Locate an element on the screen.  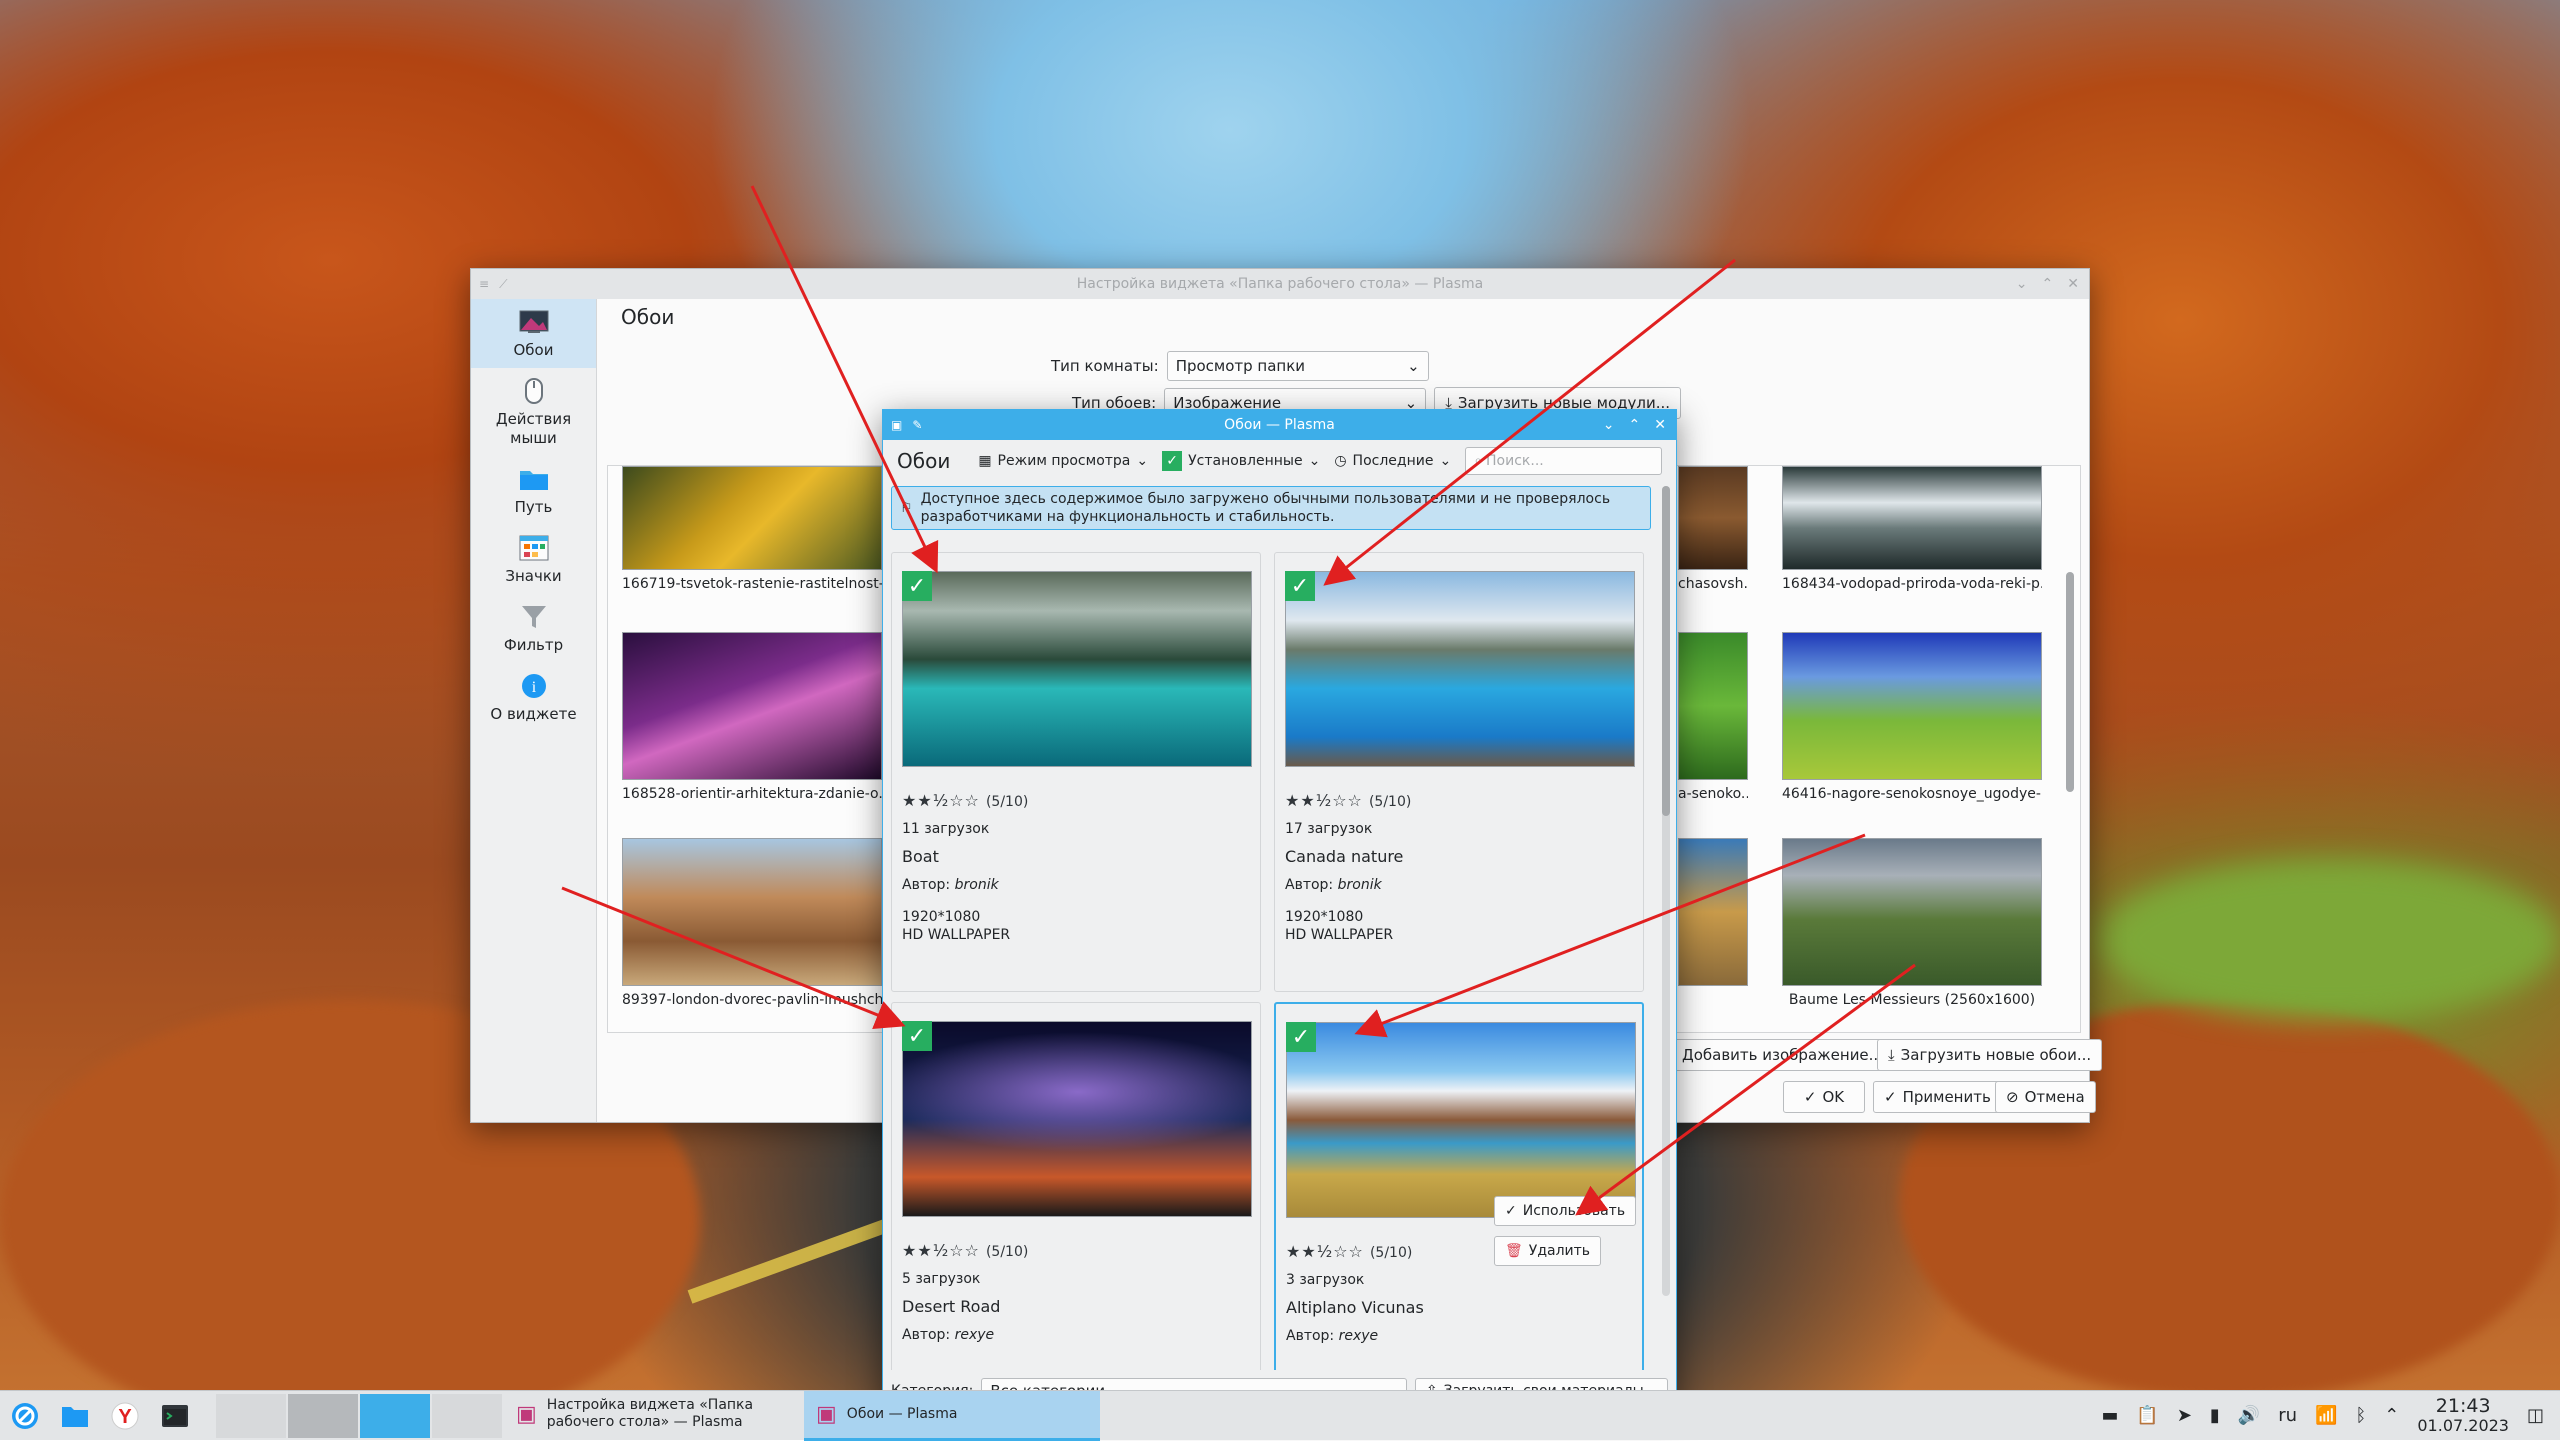
installed-check-icon: ✓ is located at coordinates (1300, 586).